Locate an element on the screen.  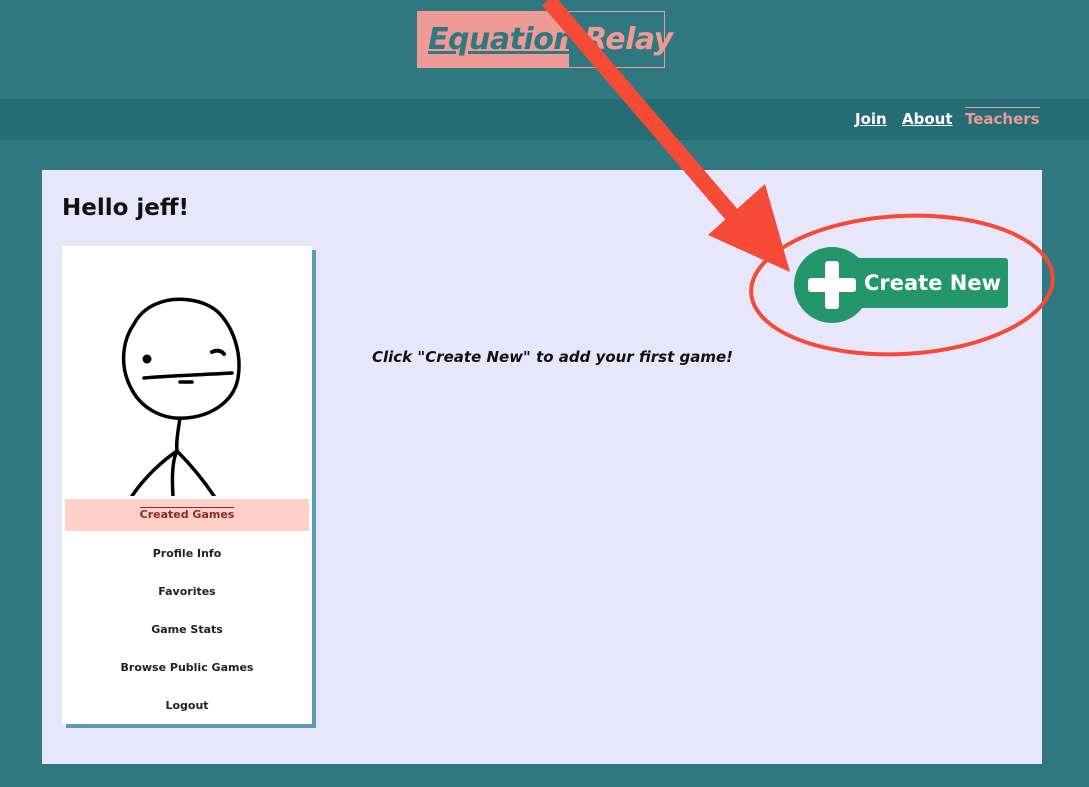
menu-label: Created Games is located at coordinates (187, 514).